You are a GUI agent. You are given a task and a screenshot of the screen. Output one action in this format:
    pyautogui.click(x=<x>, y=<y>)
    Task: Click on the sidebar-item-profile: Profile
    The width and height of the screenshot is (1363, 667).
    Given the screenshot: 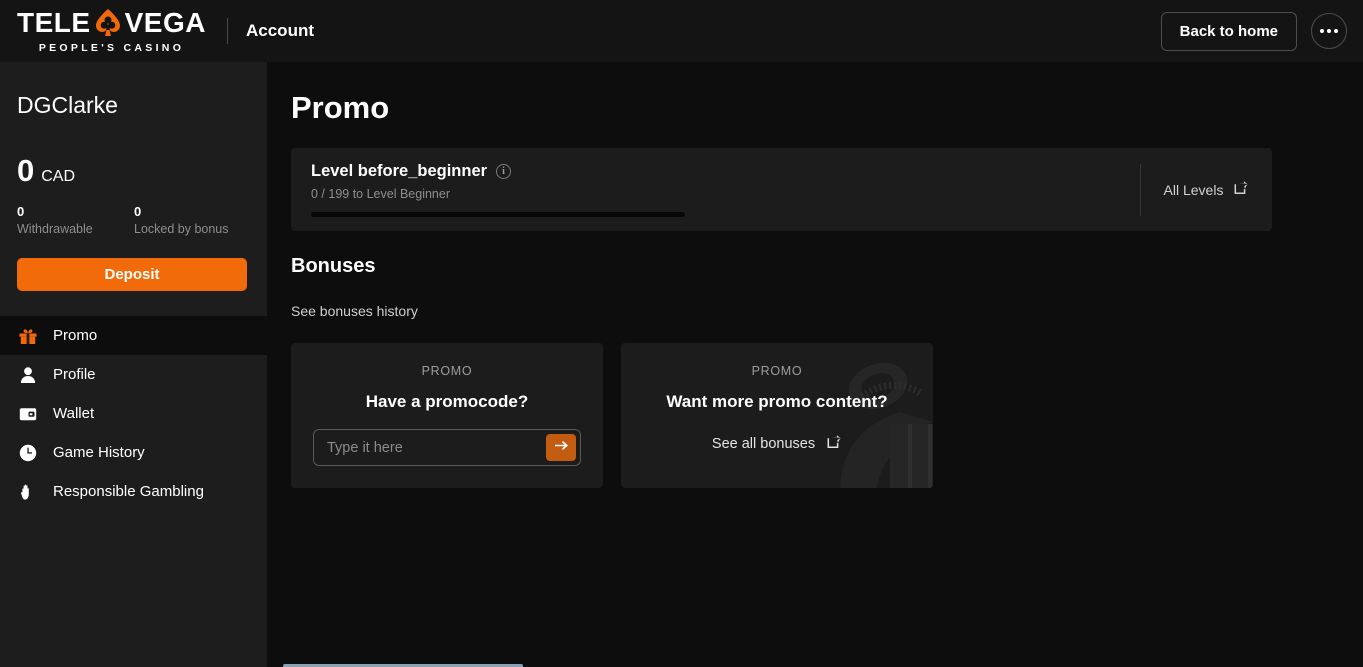 What is the action you would take?
    pyautogui.click(x=133, y=374)
    